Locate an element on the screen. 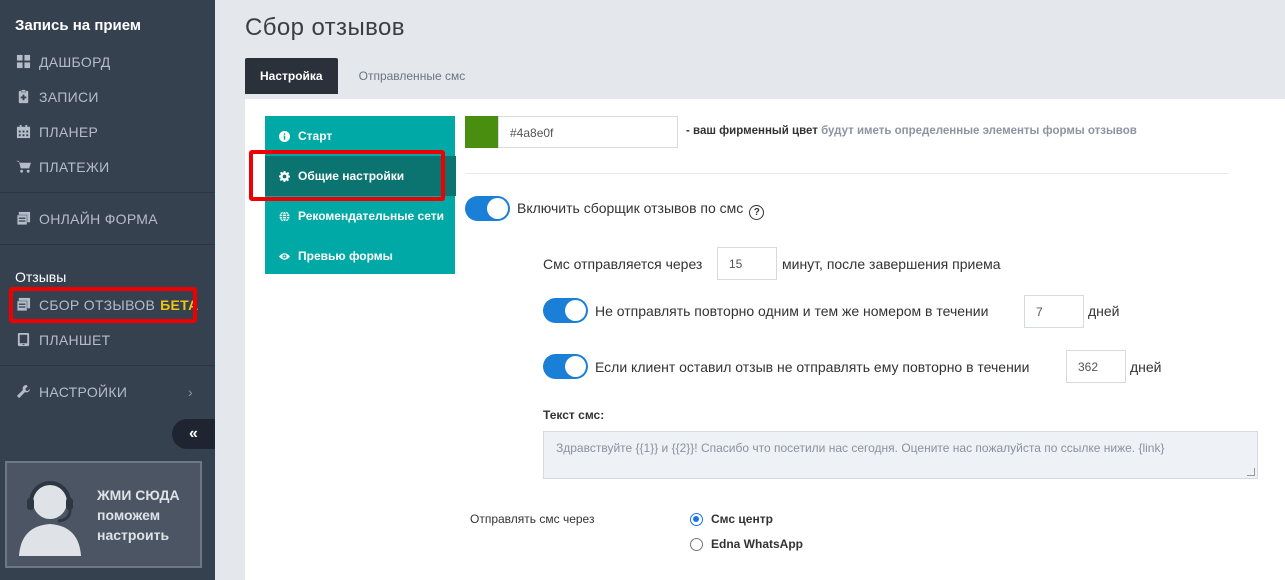 This screenshot has height=580, width=1285. sms-text-label: Текст смс: is located at coordinates (574, 415).